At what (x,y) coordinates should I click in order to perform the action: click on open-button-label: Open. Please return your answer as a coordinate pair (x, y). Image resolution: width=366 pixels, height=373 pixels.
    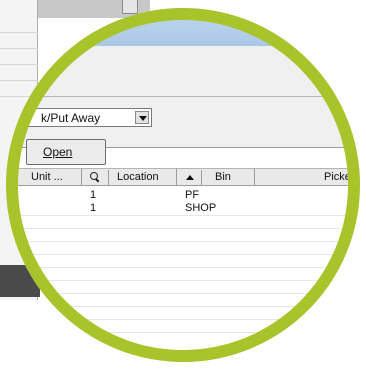
    Looking at the image, I should click on (58, 152).